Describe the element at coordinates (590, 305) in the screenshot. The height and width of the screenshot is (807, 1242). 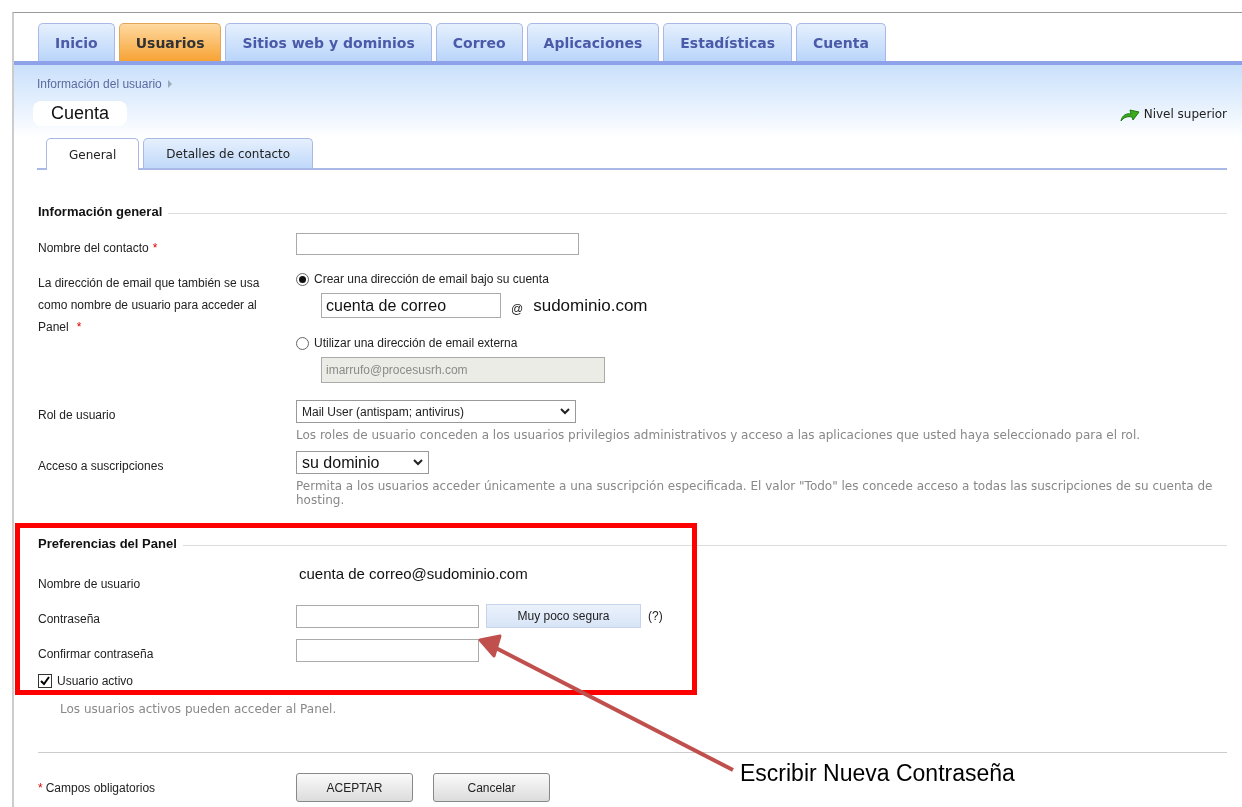
I see `domain-text: sudominio.com` at that location.